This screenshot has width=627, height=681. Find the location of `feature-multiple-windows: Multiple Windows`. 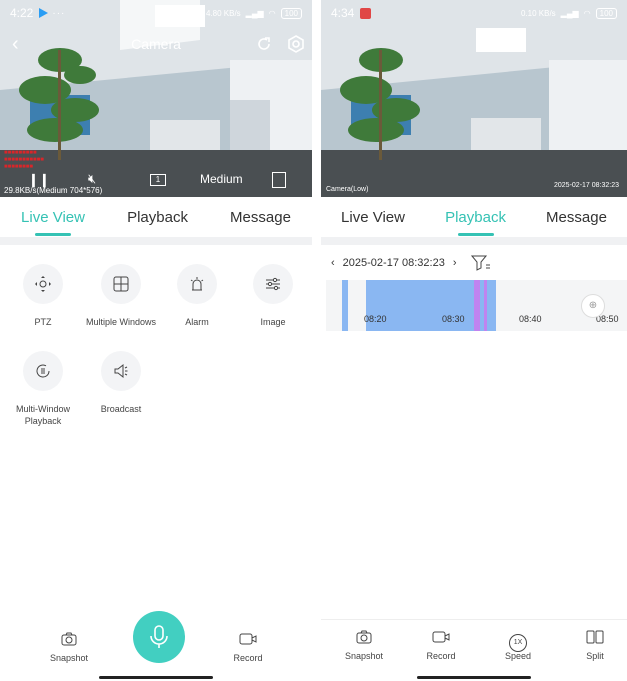

feature-multiple-windows: Multiple Windows is located at coordinates (121, 296).